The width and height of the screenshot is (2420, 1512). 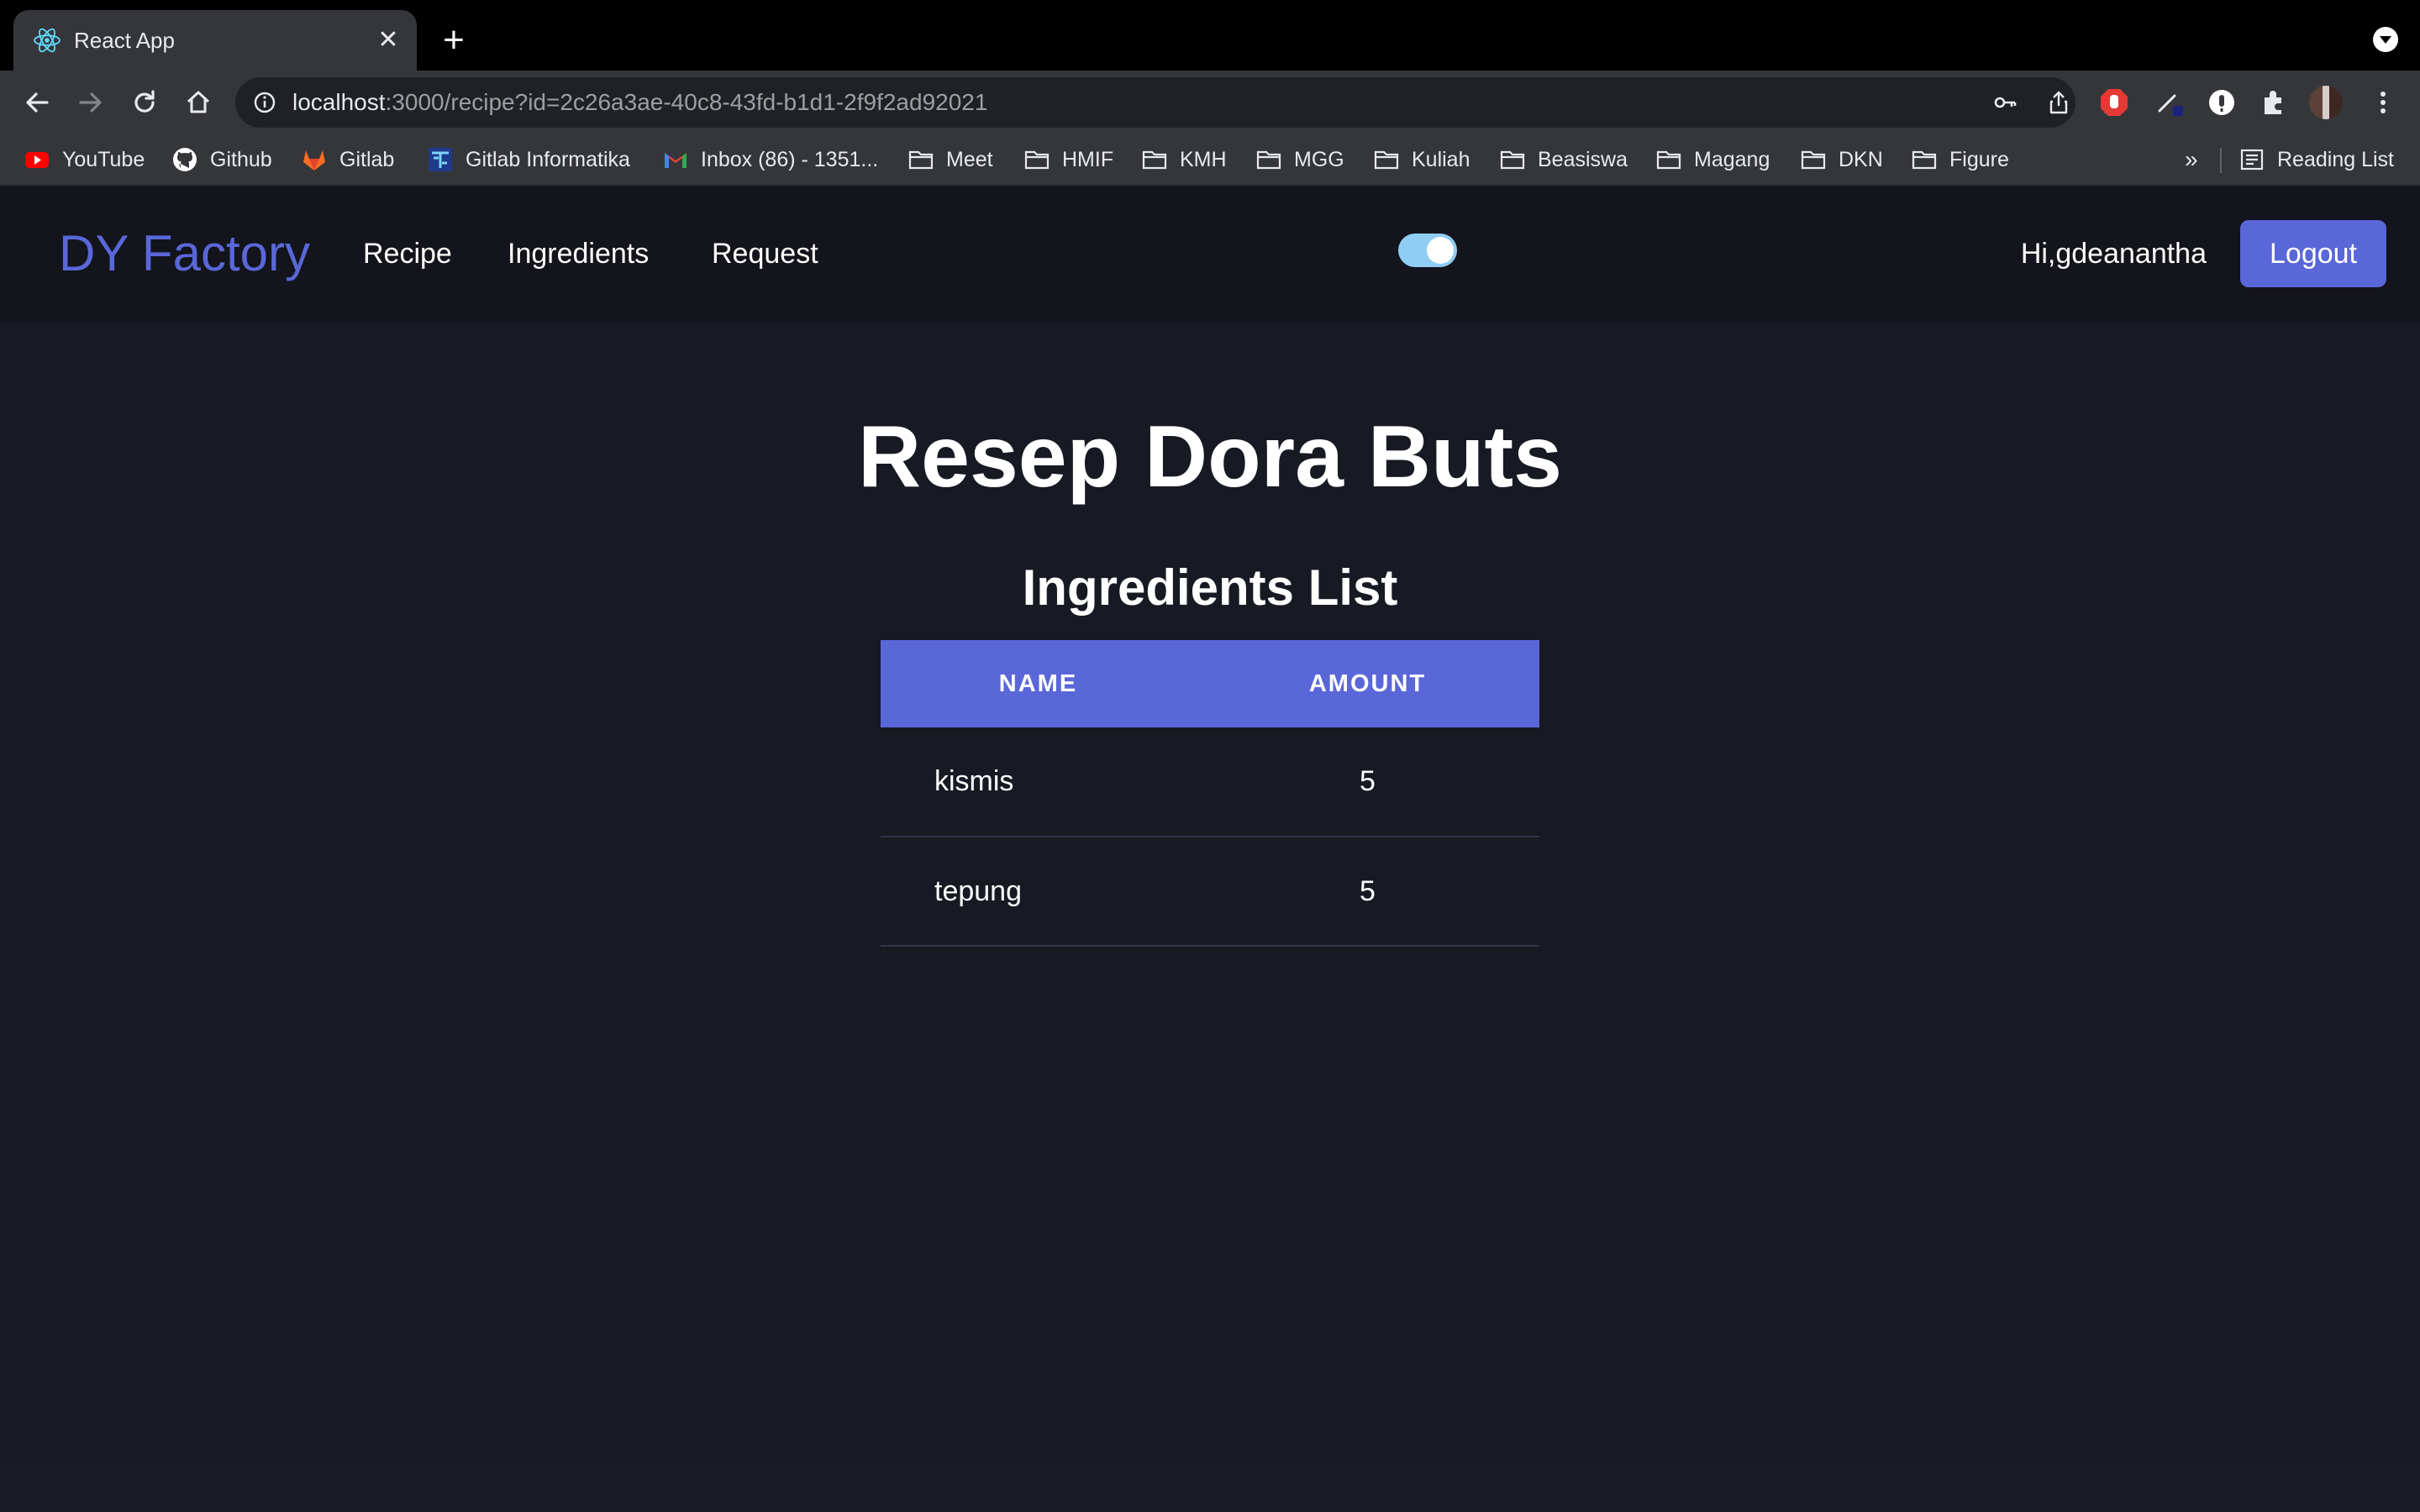 What do you see at coordinates (1038, 892) in the screenshot?
I see `ingredient-name: tepung` at bounding box center [1038, 892].